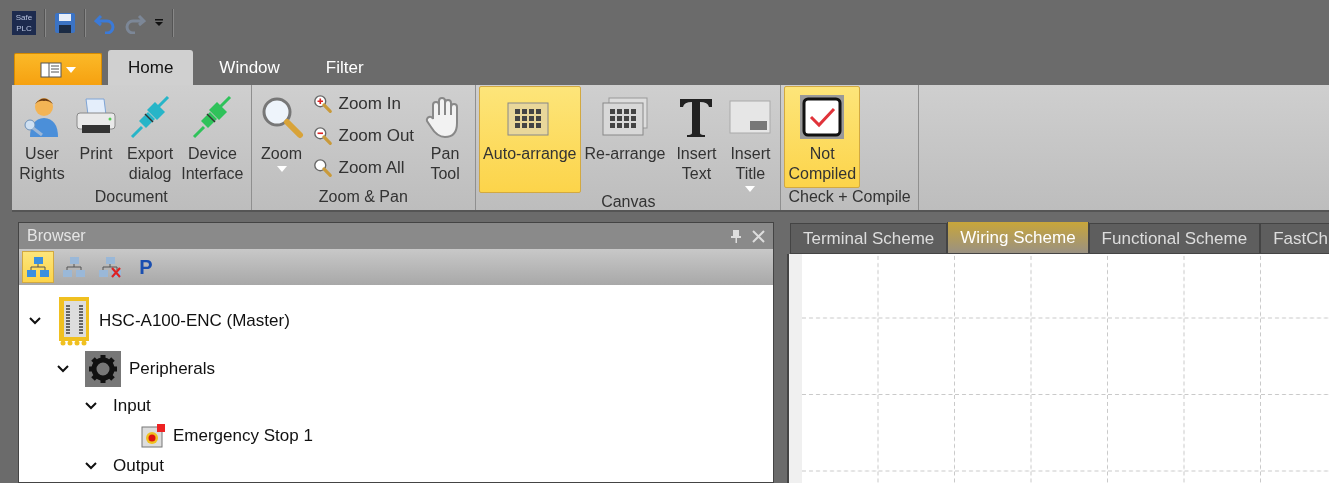  I want to click on ribbon-button: User Rights, so click(42, 137).